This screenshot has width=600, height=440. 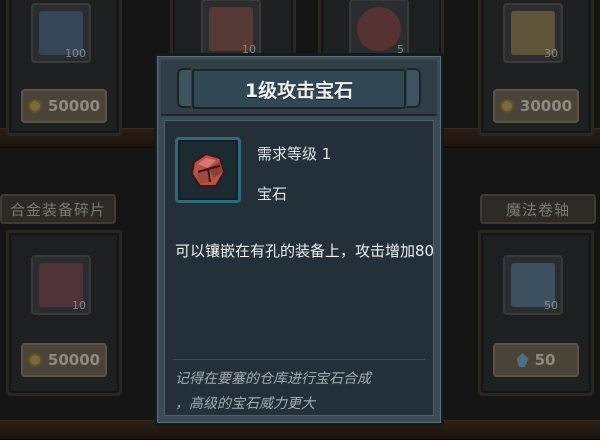 What do you see at coordinates (533, 33) in the screenshot?
I see `item-slot: 30` at bounding box center [533, 33].